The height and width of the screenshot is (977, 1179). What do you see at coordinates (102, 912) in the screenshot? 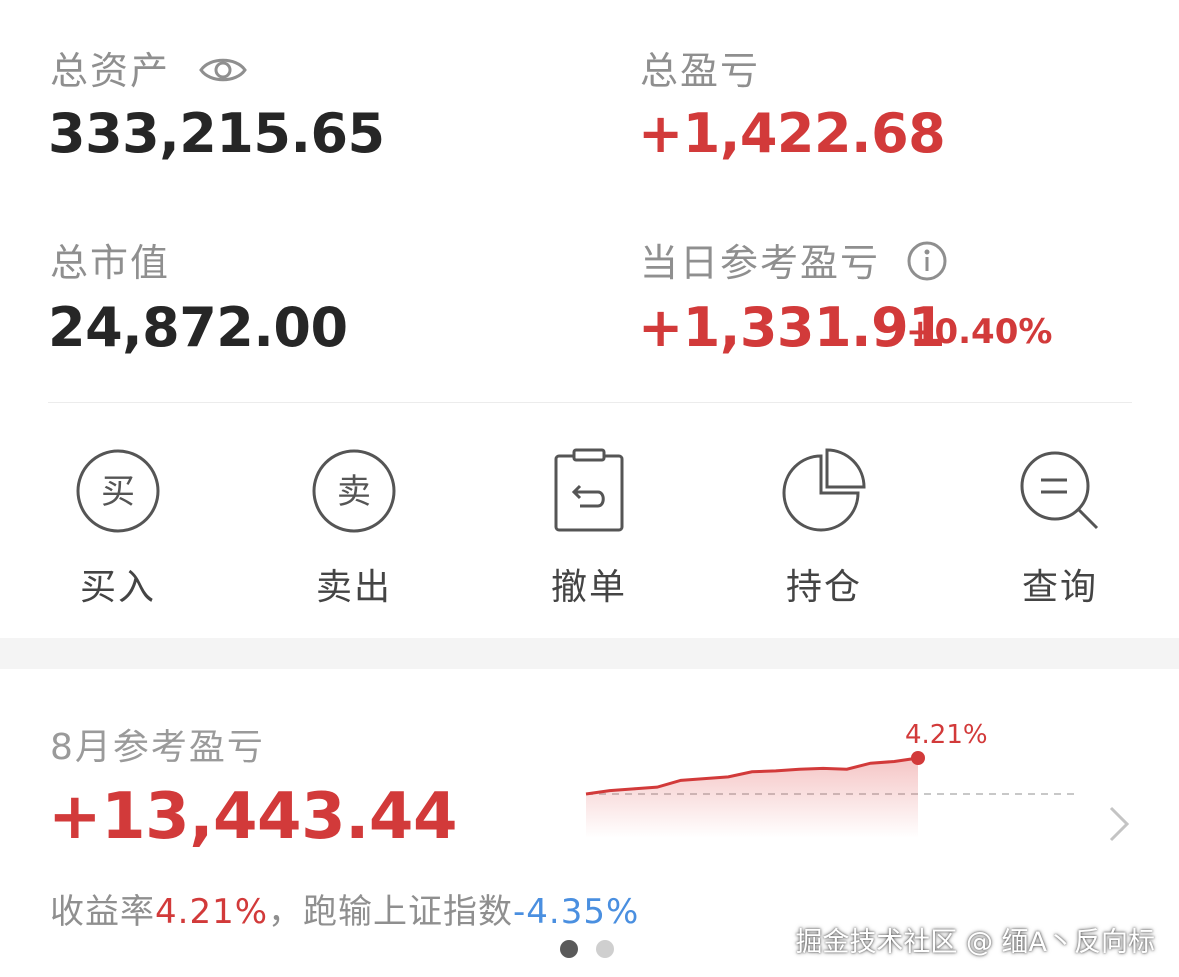
I see `return-label: 收益率` at bounding box center [102, 912].